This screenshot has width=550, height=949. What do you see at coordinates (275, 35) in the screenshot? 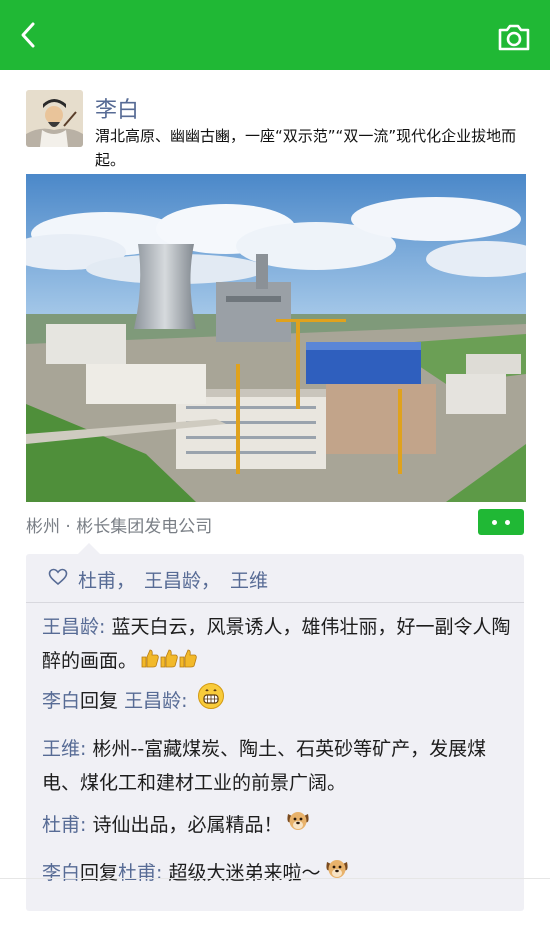
I see `top-bar` at bounding box center [275, 35].